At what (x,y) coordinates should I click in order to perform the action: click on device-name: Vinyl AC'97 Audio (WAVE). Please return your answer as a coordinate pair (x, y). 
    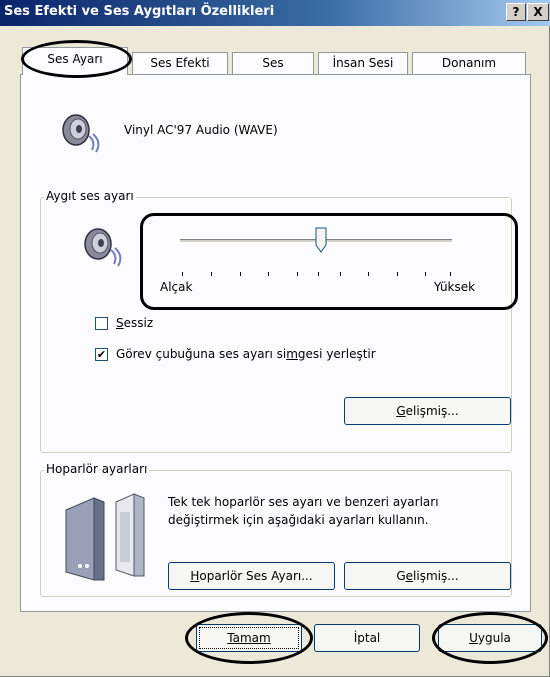
    Looking at the image, I should click on (201, 130).